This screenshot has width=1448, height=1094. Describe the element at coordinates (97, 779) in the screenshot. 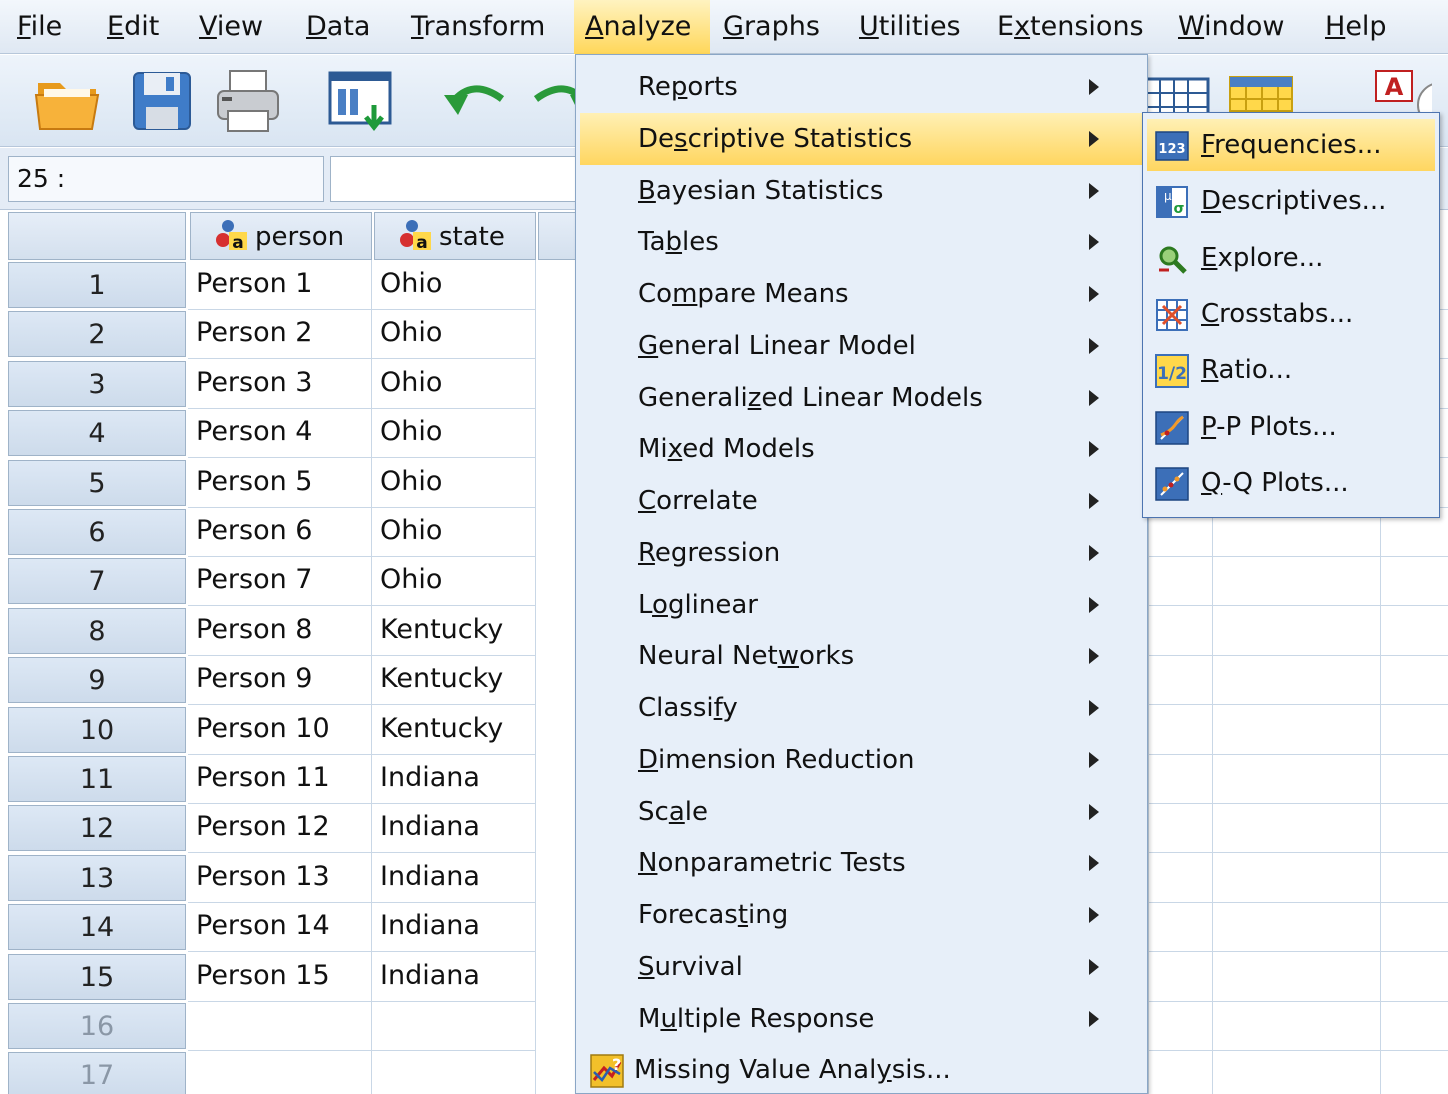

I see `row-header: 11` at that location.